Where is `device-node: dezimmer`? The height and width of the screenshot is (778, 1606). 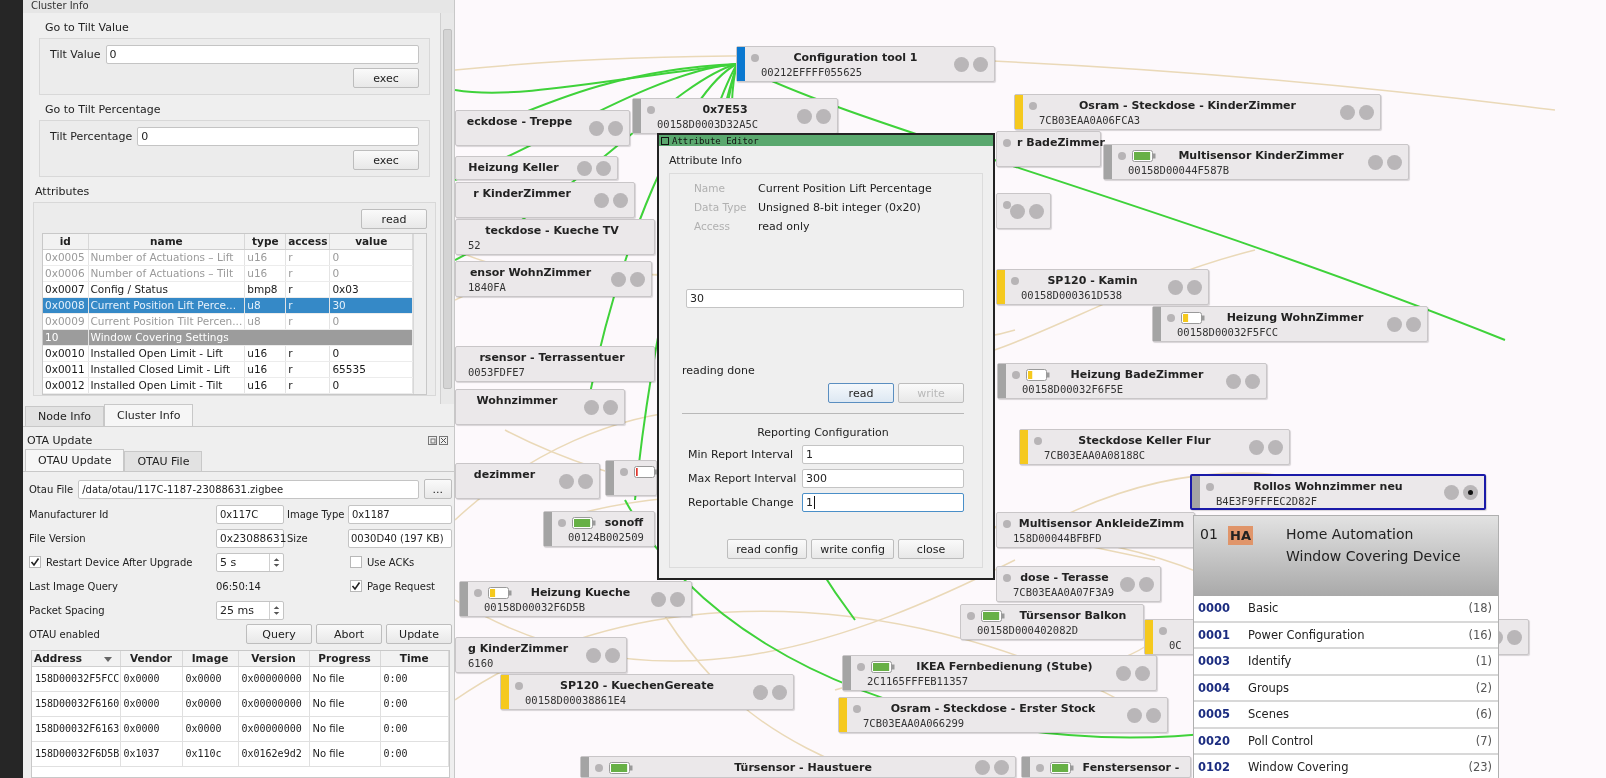 device-node: dezimmer is located at coordinates (527, 481).